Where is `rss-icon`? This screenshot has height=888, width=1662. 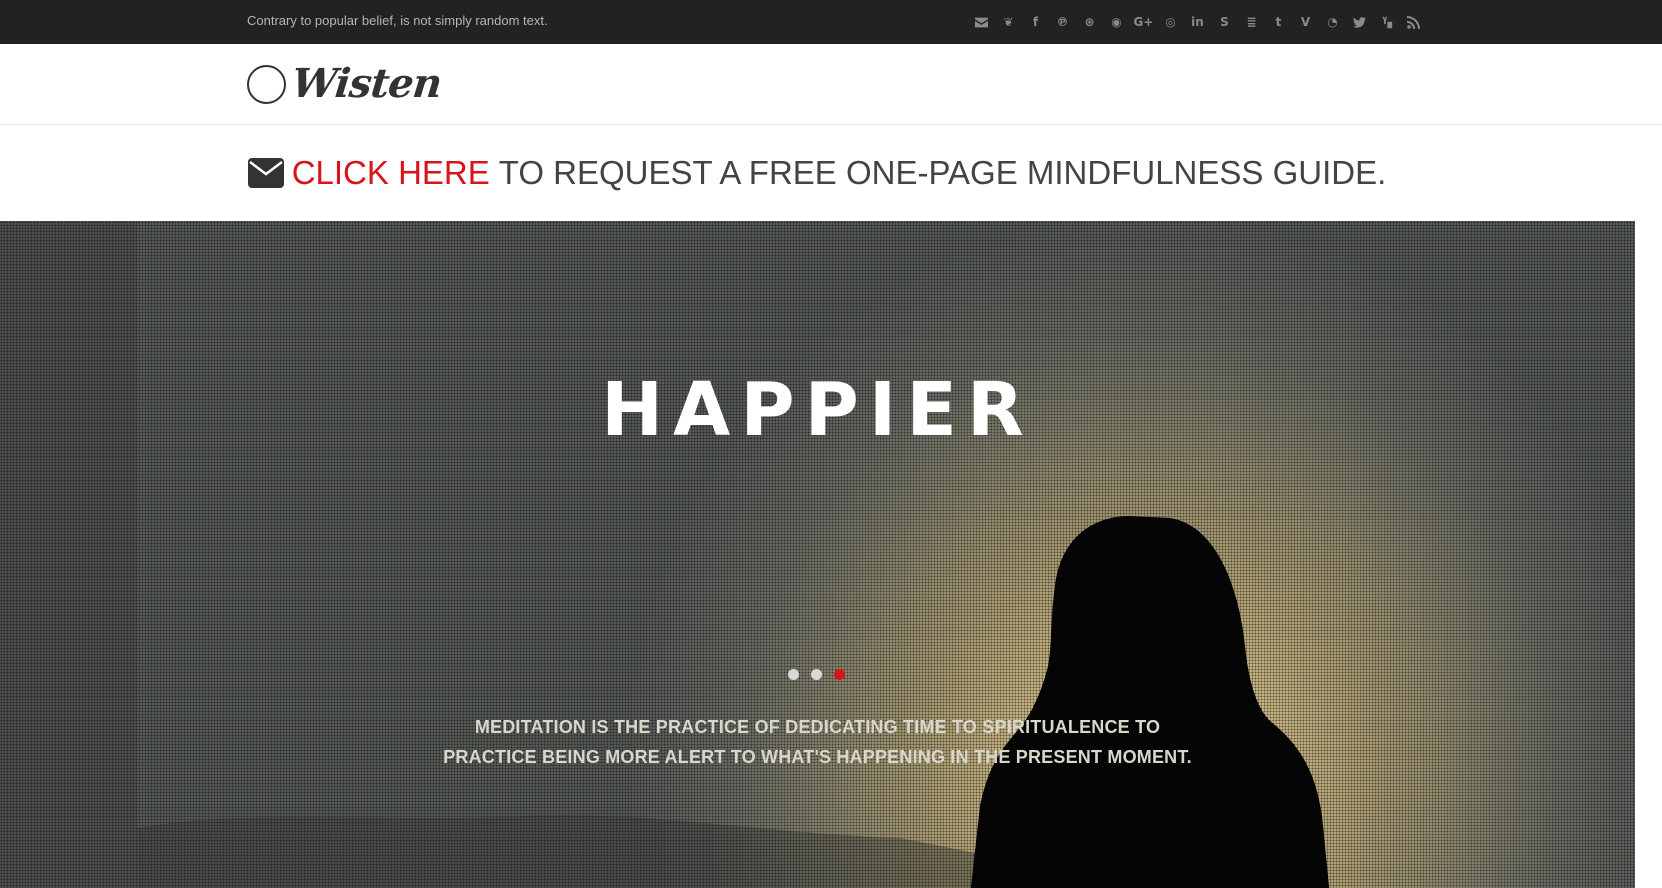 rss-icon is located at coordinates (1413, 22).